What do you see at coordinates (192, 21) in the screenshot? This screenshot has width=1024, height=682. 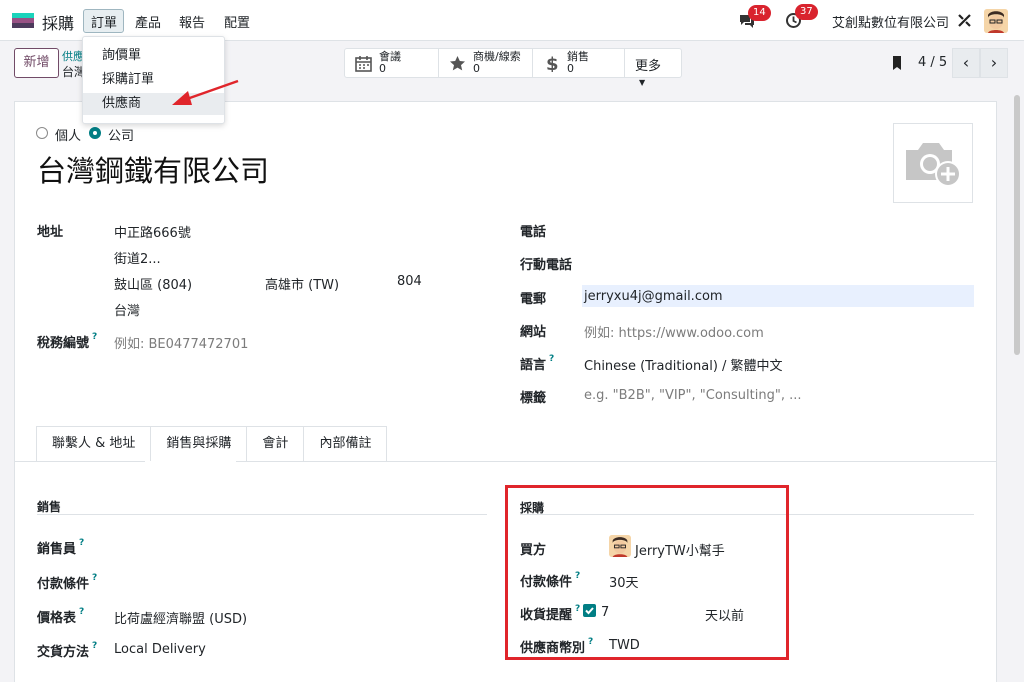 I see `menu-reporting: 報告` at bounding box center [192, 21].